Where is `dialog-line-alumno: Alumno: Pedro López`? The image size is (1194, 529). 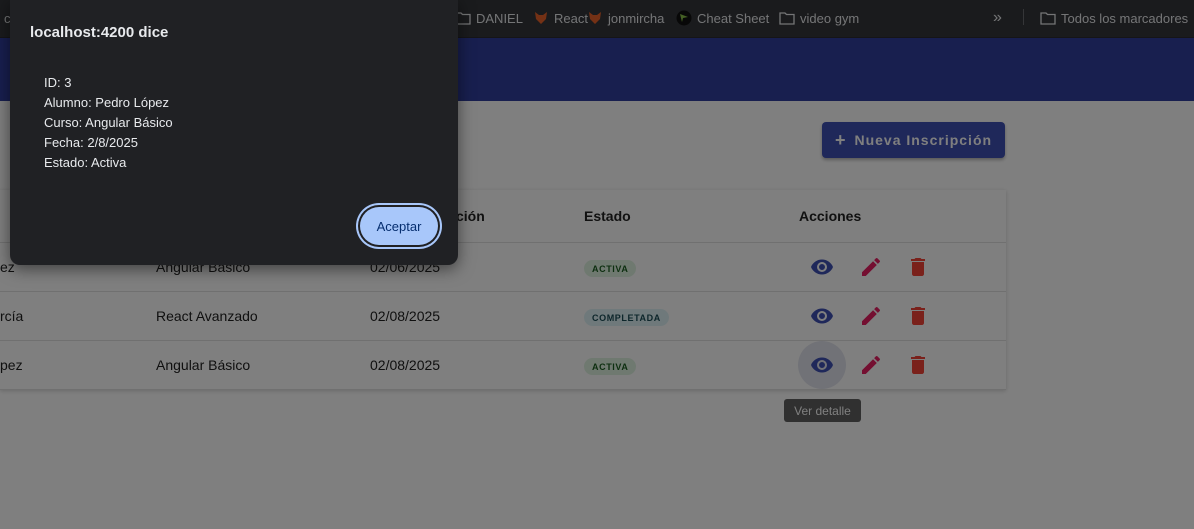 dialog-line-alumno: Alumno: Pedro López is located at coordinates (107, 102).